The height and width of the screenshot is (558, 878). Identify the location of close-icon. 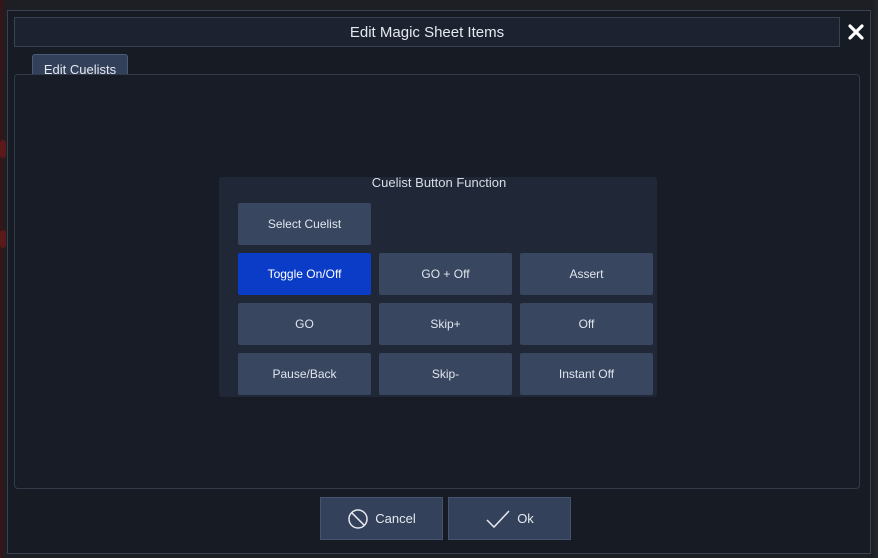
(856, 32).